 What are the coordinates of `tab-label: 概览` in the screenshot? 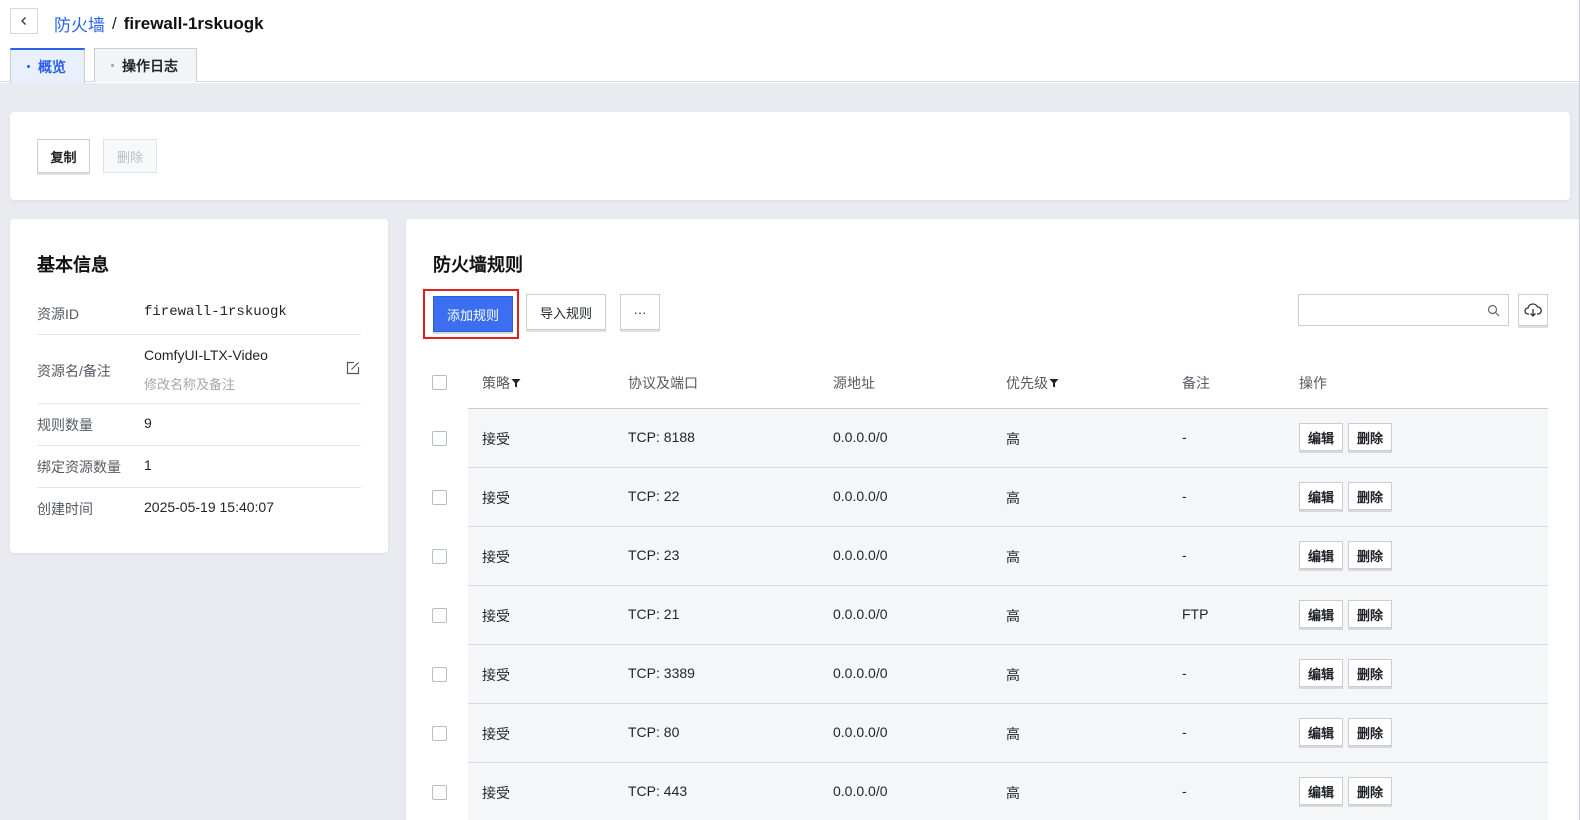 It's located at (52, 66).